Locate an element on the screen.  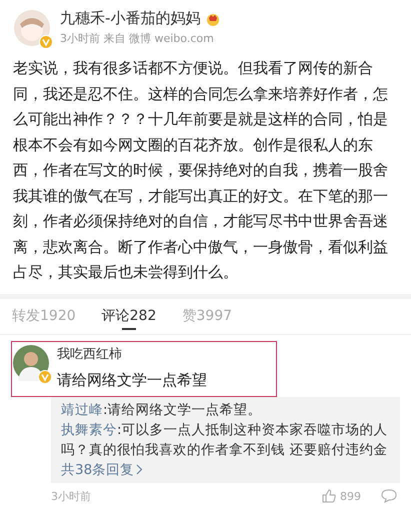
commenter-name: 我吃西红柿 is located at coordinates (132, 353).